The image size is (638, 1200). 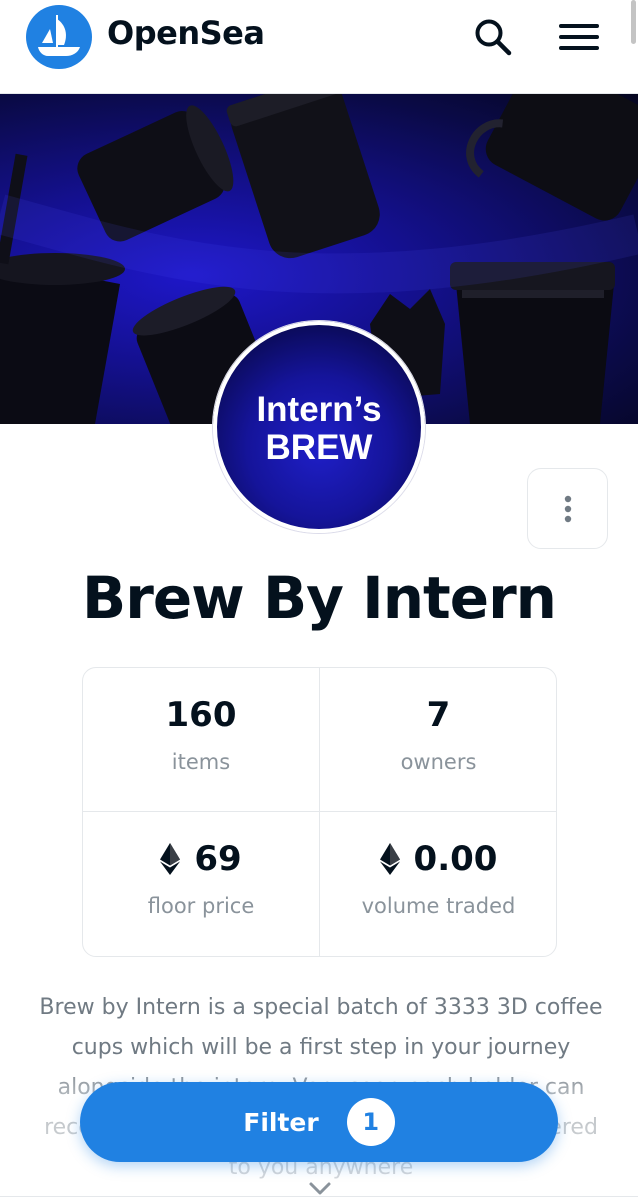 What do you see at coordinates (455, 859) in the screenshot?
I see `stat-volume-traded-value: 0.00` at bounding box center [455, 859].